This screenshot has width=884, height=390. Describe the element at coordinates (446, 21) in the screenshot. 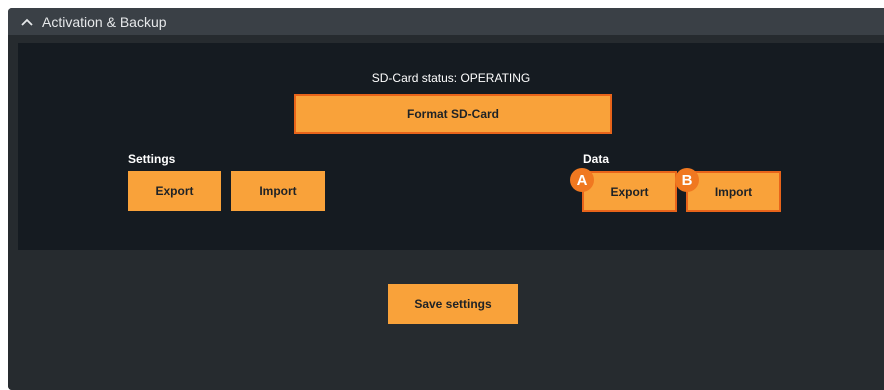

I see `section-header: Activation & Backup` at that location.